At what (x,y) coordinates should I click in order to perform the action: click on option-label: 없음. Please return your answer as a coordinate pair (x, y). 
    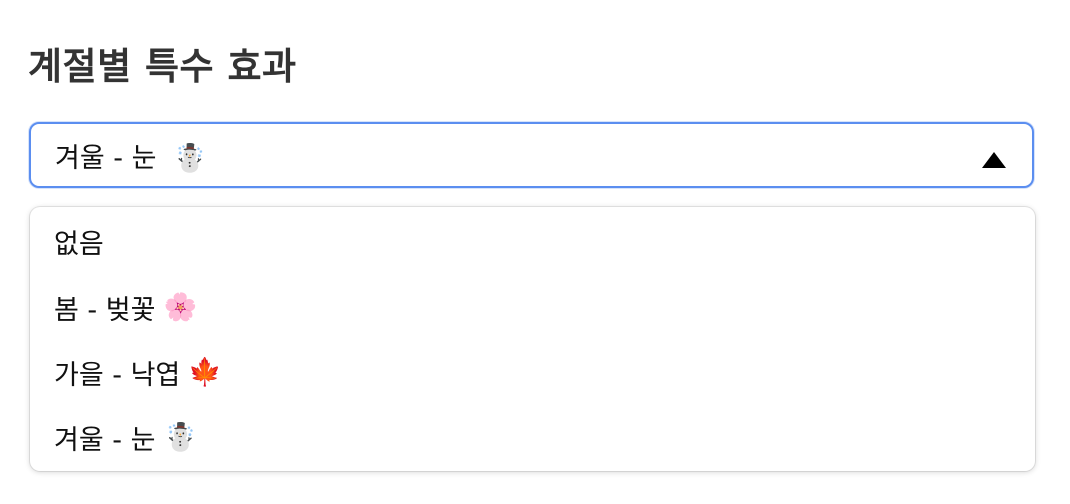
    Looking at the image, I should click on (79, 244).